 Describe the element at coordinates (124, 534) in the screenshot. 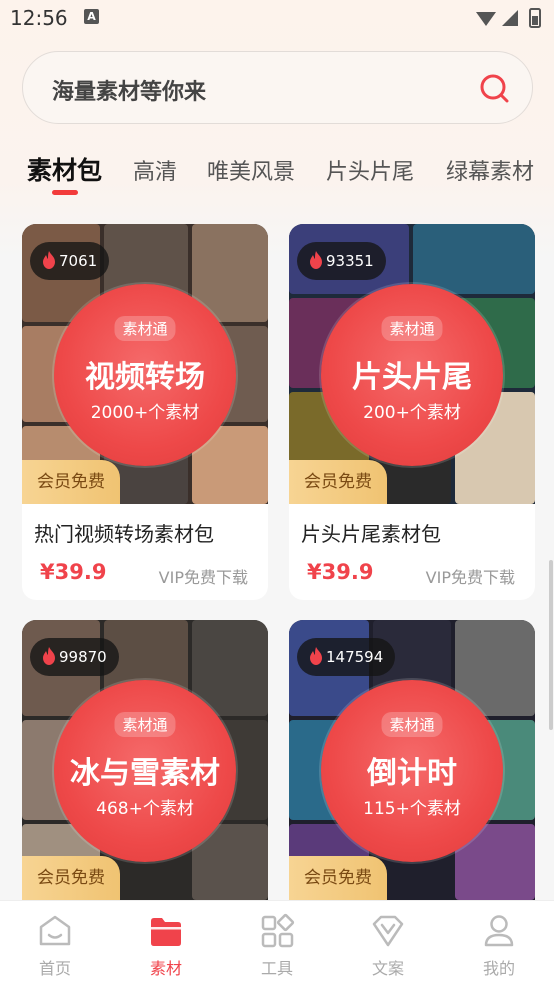

I see `card-title: 热门视频转场素材包` at that location.